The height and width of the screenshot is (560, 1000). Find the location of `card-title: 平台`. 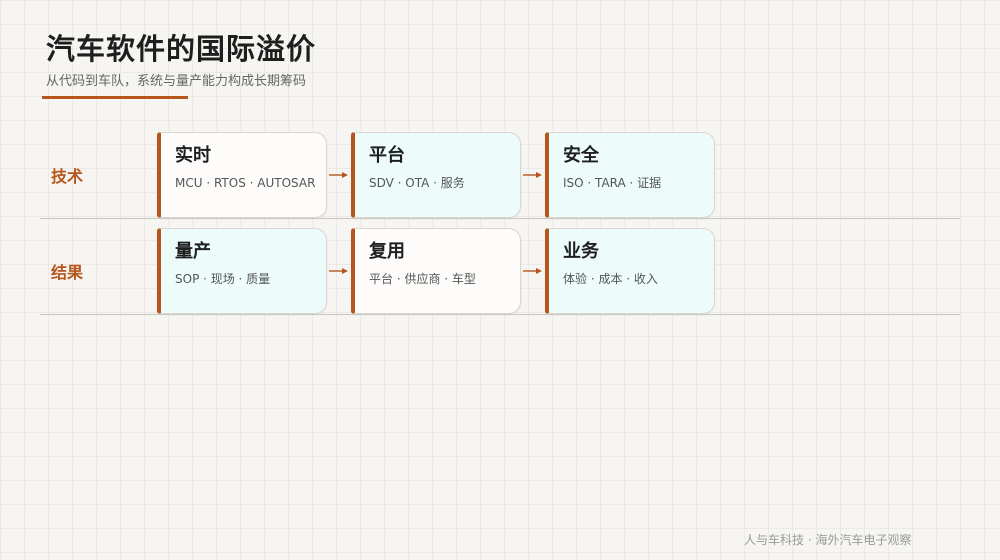

card-title: 平台 is located at coordinates (387, 155).